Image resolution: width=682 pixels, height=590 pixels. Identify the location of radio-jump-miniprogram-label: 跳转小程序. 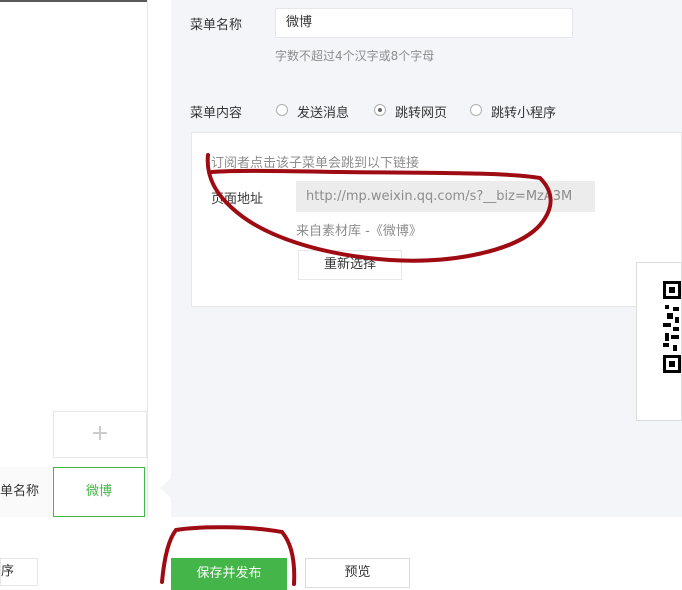
(523, 111).